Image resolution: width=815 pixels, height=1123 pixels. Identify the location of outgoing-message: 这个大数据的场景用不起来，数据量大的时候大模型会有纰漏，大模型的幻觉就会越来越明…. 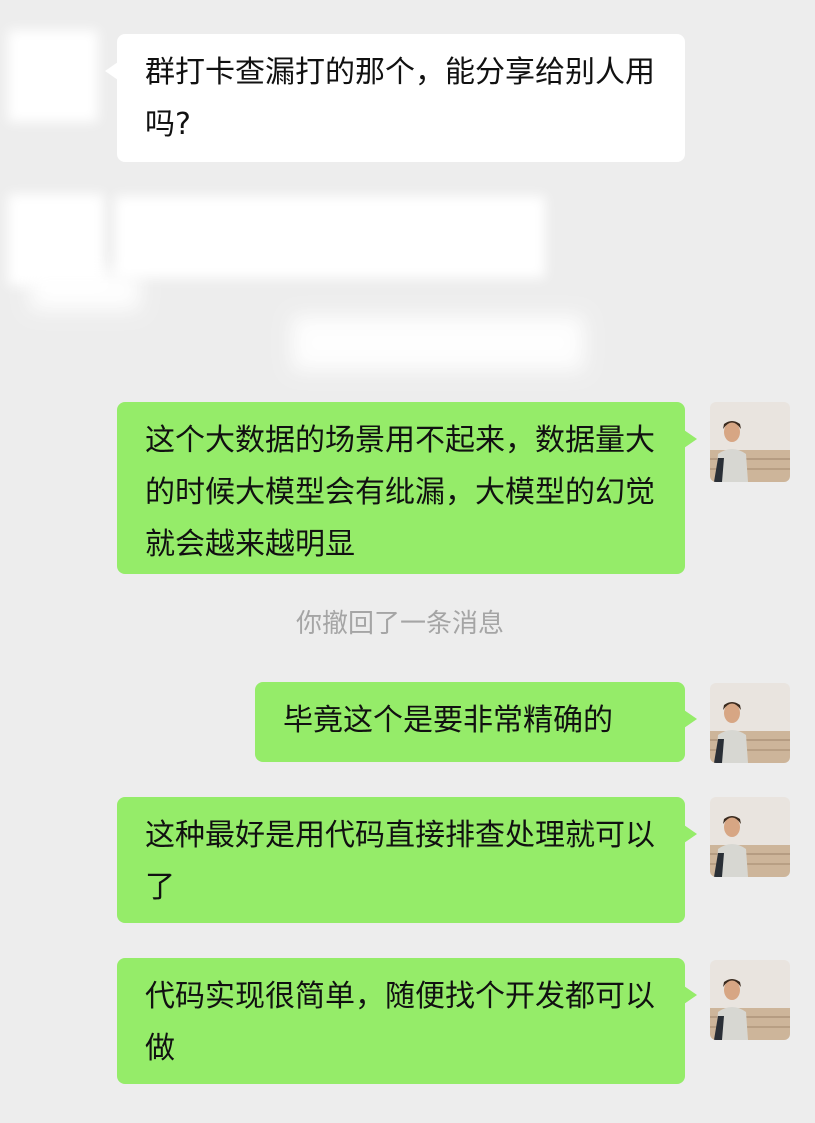
(407, 488).